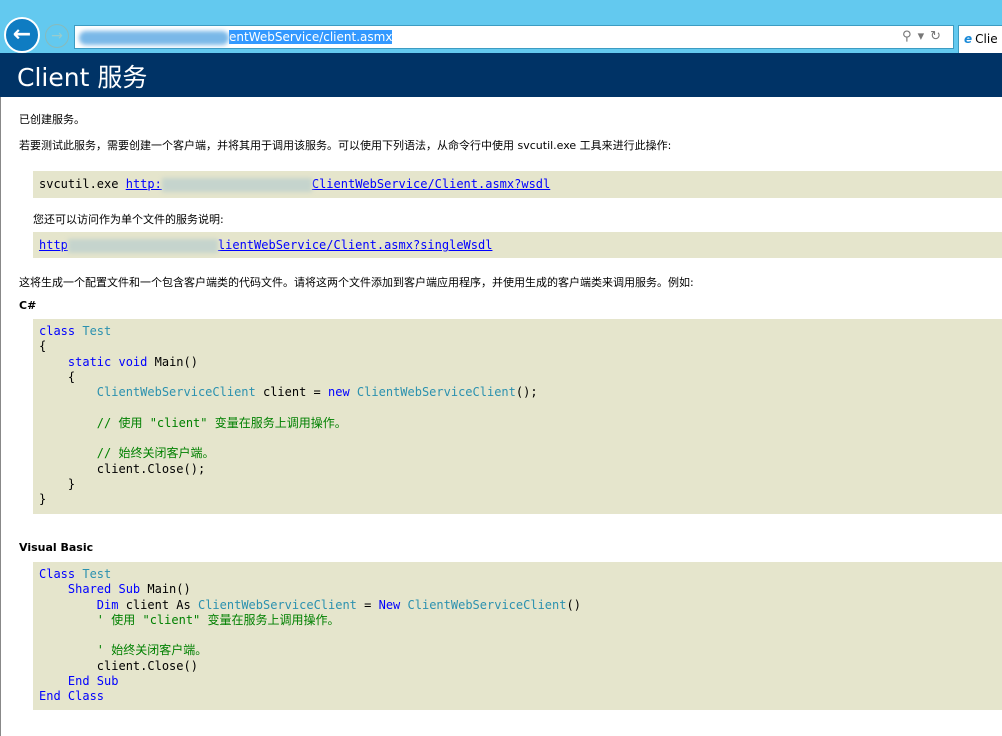 This screenshot has height=736, width=1002. I want to click on browser-chrome: ← → entWebService/client.asmx ⚲▾↻ e Clie, so click(501, 26).